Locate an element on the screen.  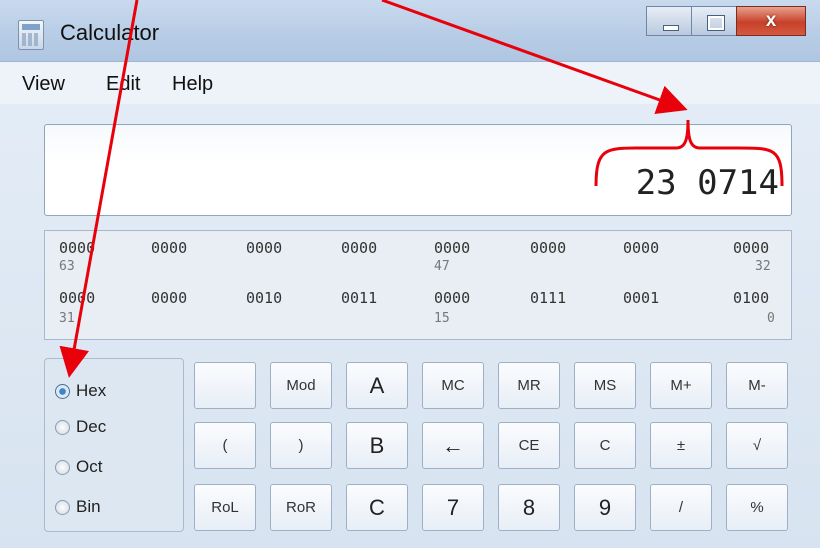
bit-group: 0011 is located at coordinates (359, 298).